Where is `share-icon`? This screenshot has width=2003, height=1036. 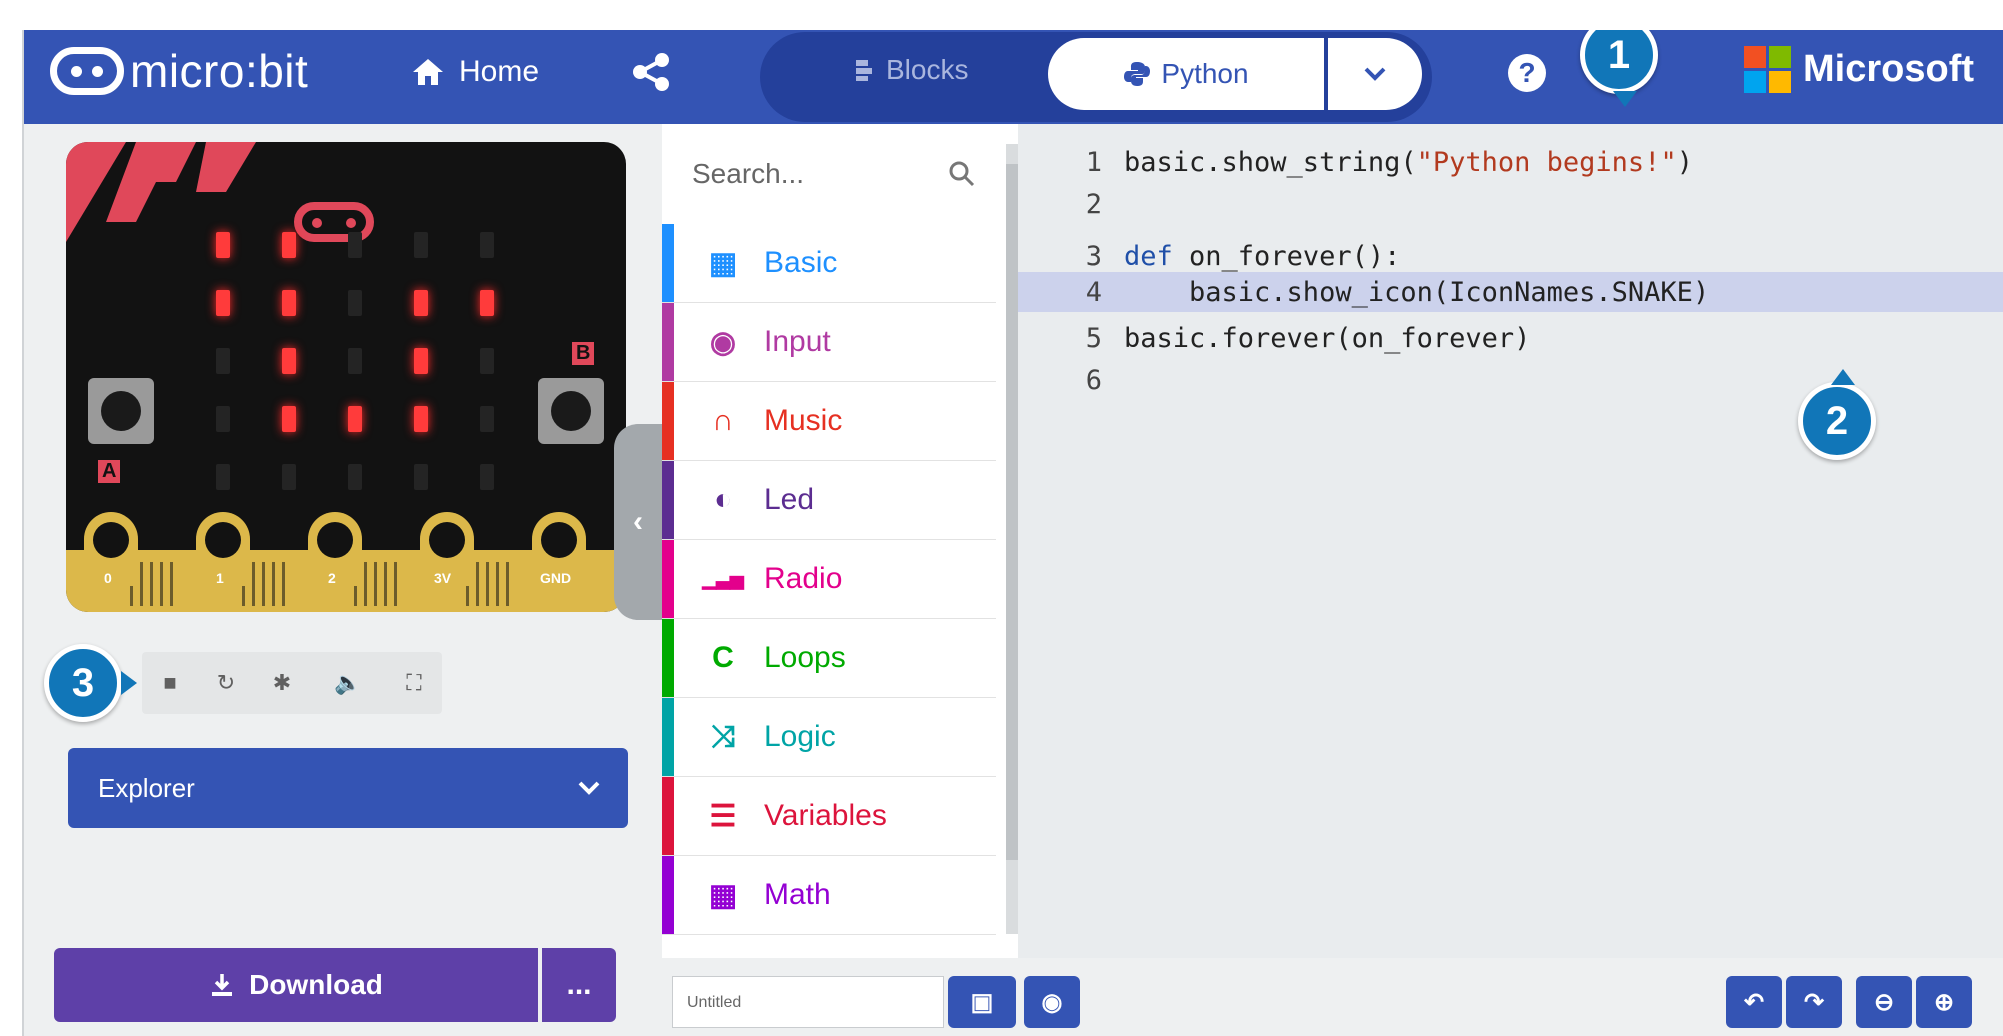 share-icon is located at coordinates (651, 72).